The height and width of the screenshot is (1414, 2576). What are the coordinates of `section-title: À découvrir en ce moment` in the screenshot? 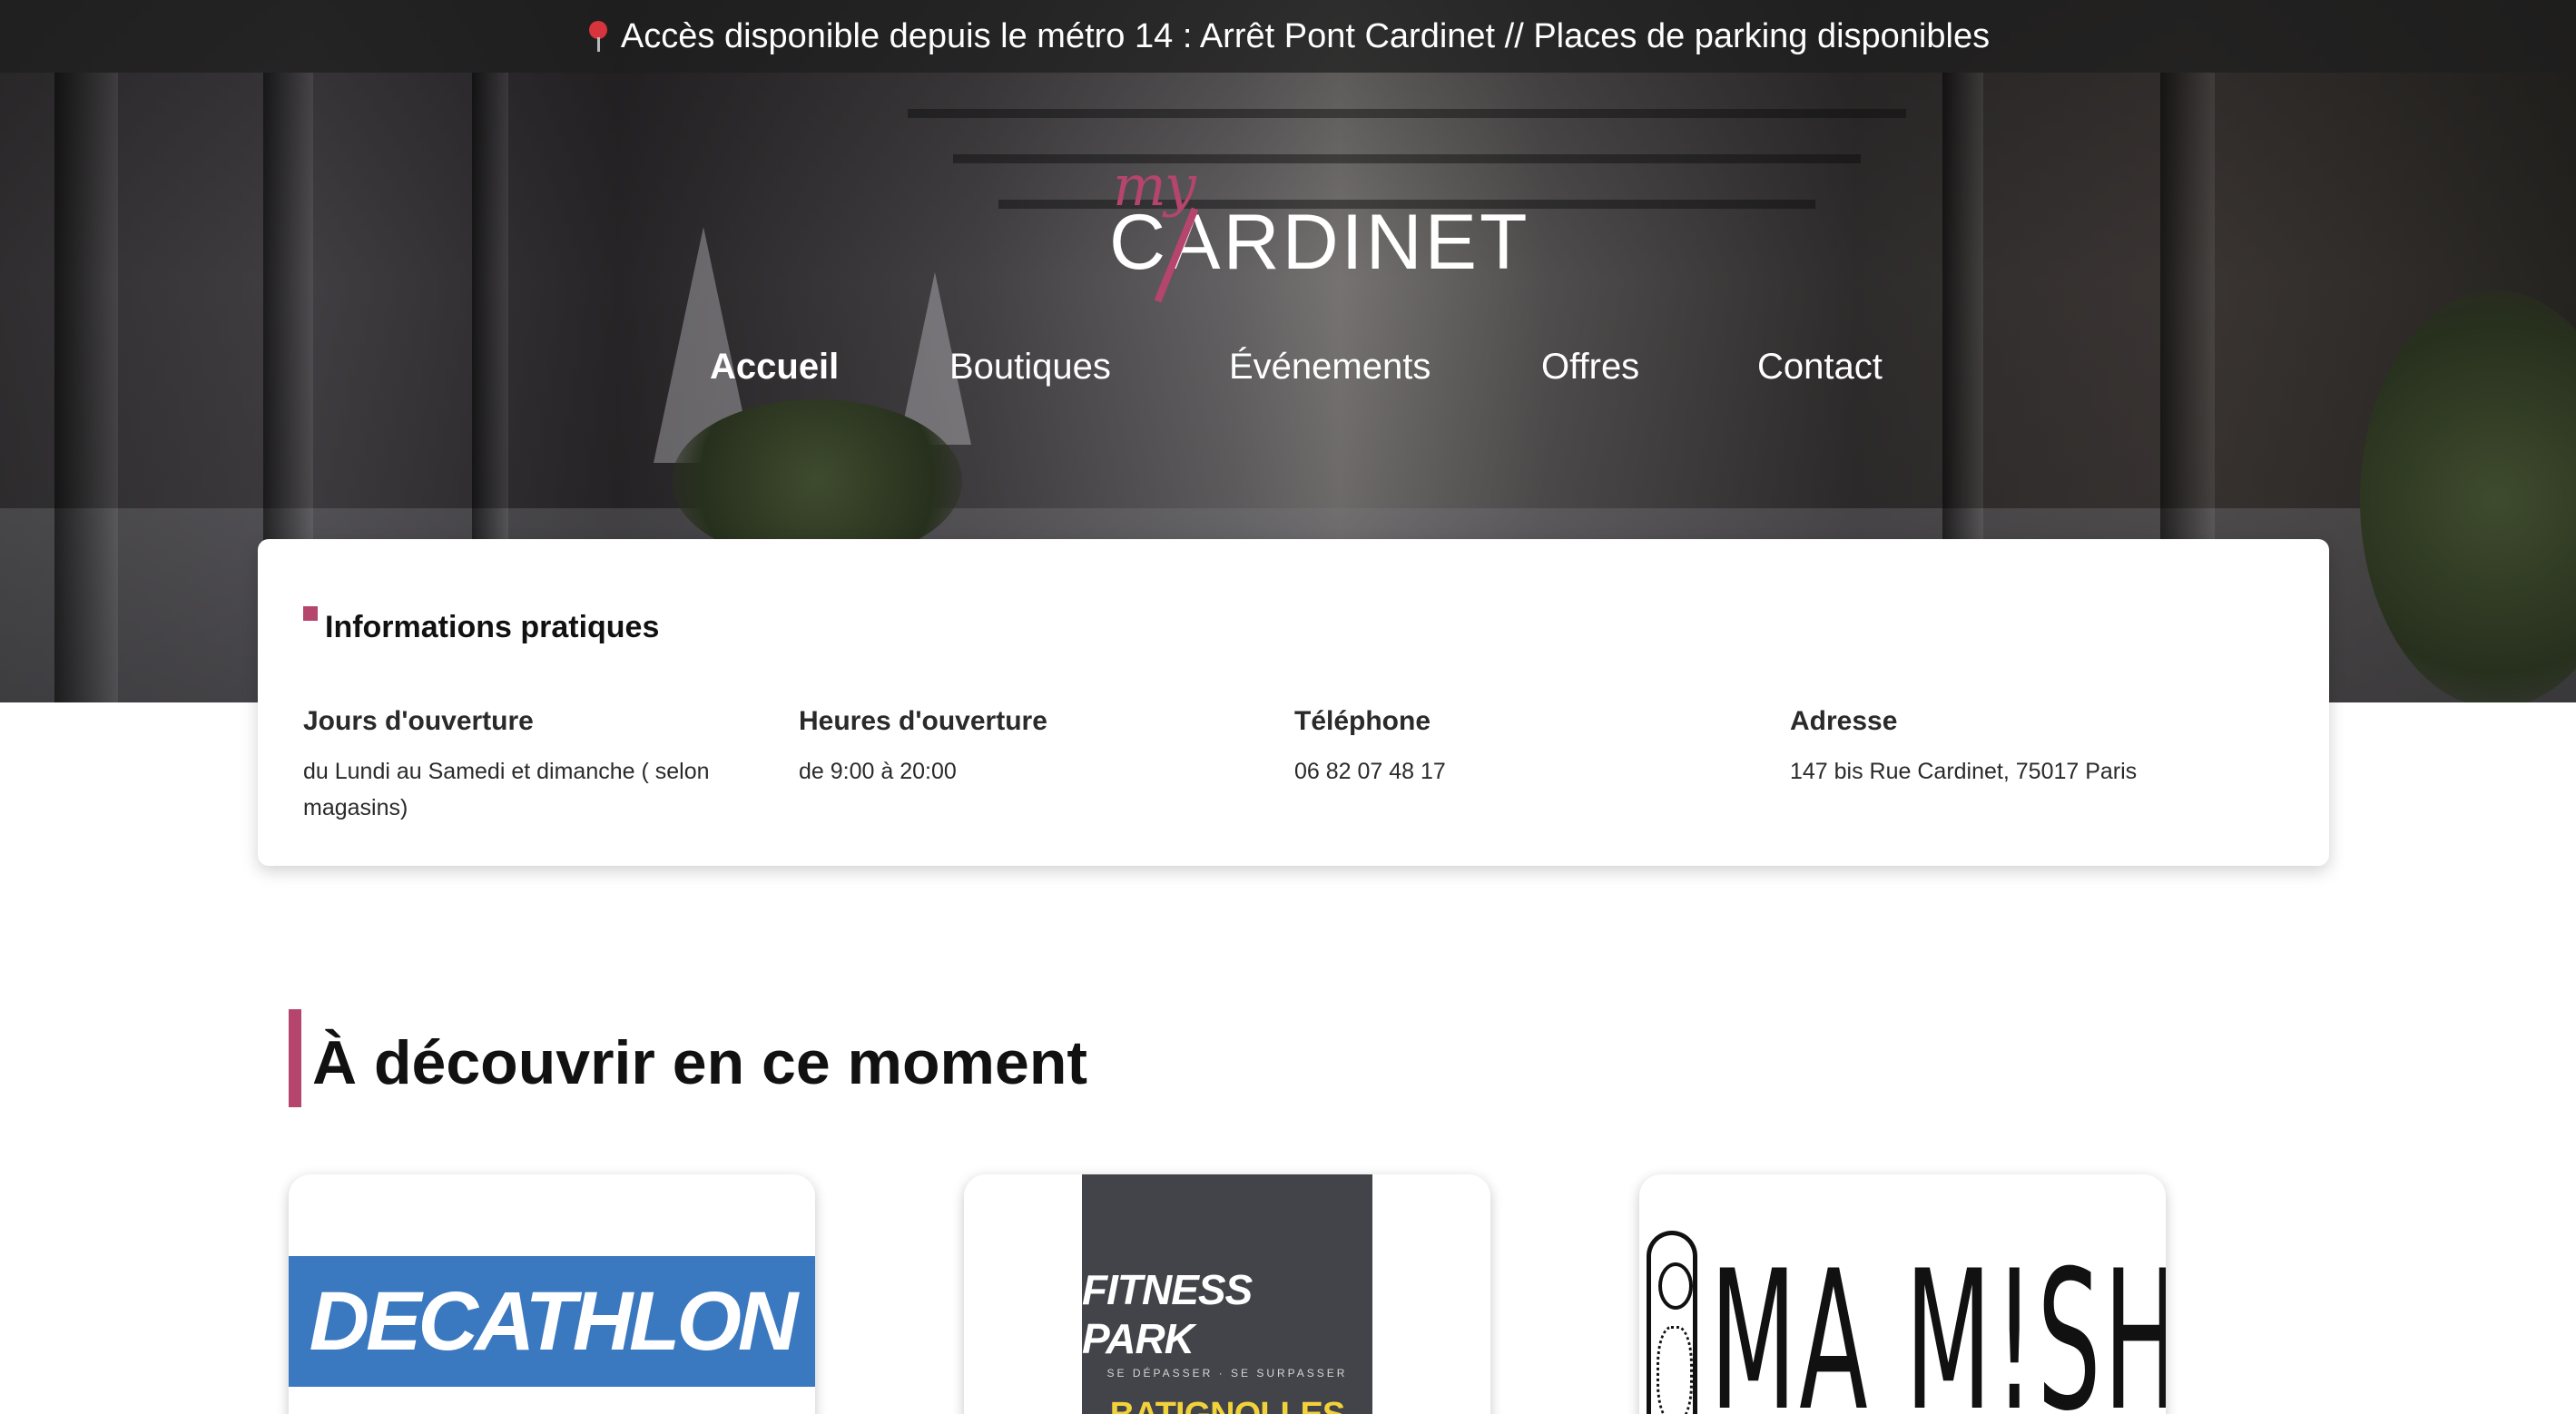 It's located at (700, 1062).